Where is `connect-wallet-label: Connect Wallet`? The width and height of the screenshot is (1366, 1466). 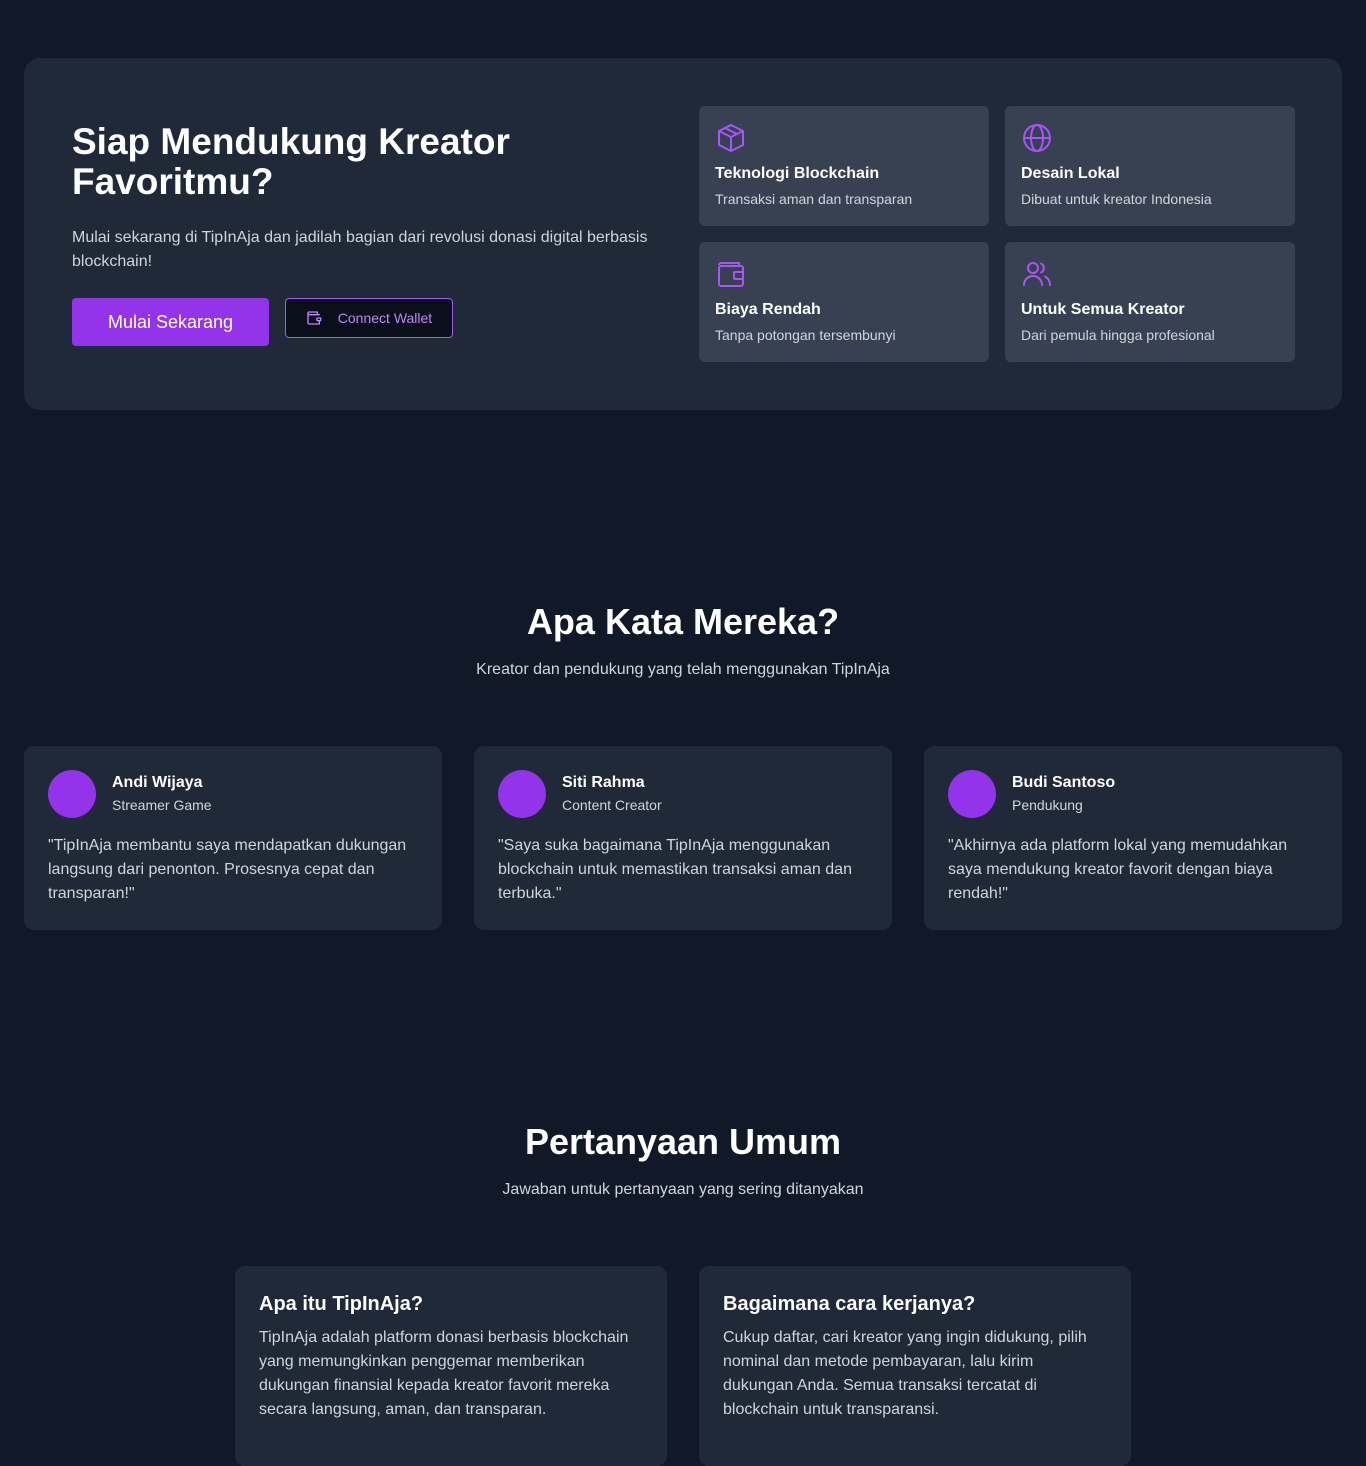
connect-wallet-label: Connect Wallet is located at coordinates (385, 318).